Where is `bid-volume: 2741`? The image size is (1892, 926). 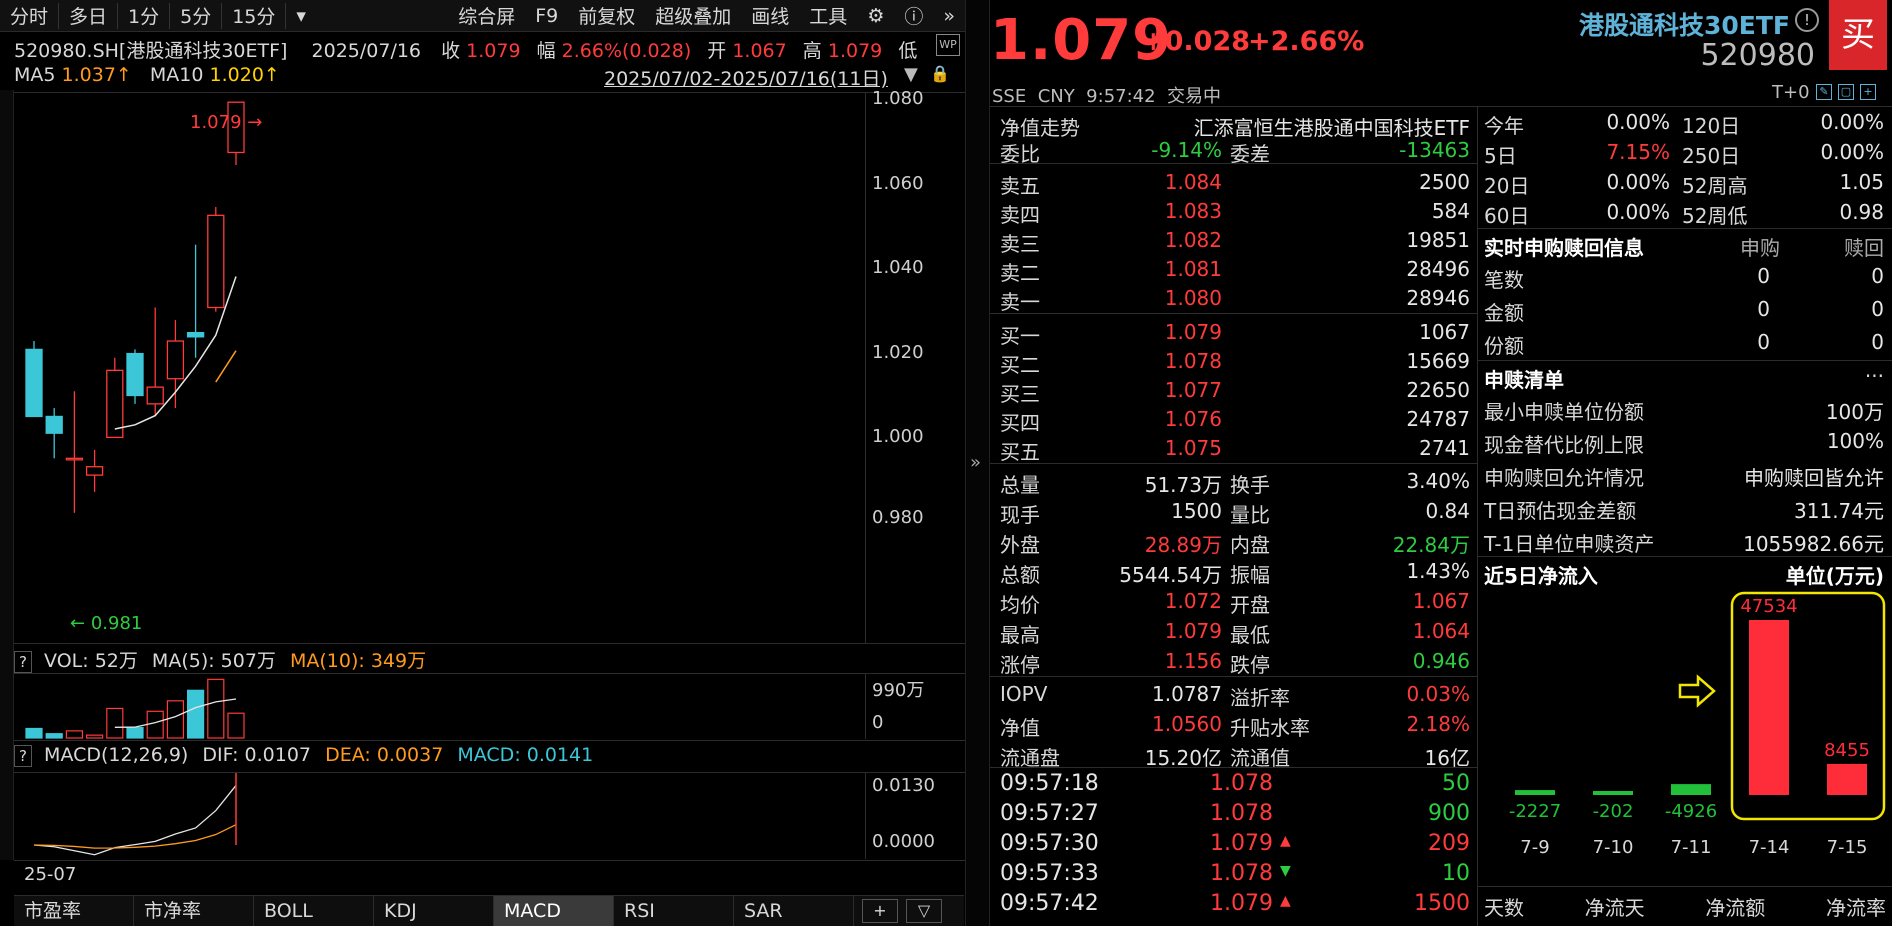
bid-volume: 2741 is located at coordinates (1395, 448).